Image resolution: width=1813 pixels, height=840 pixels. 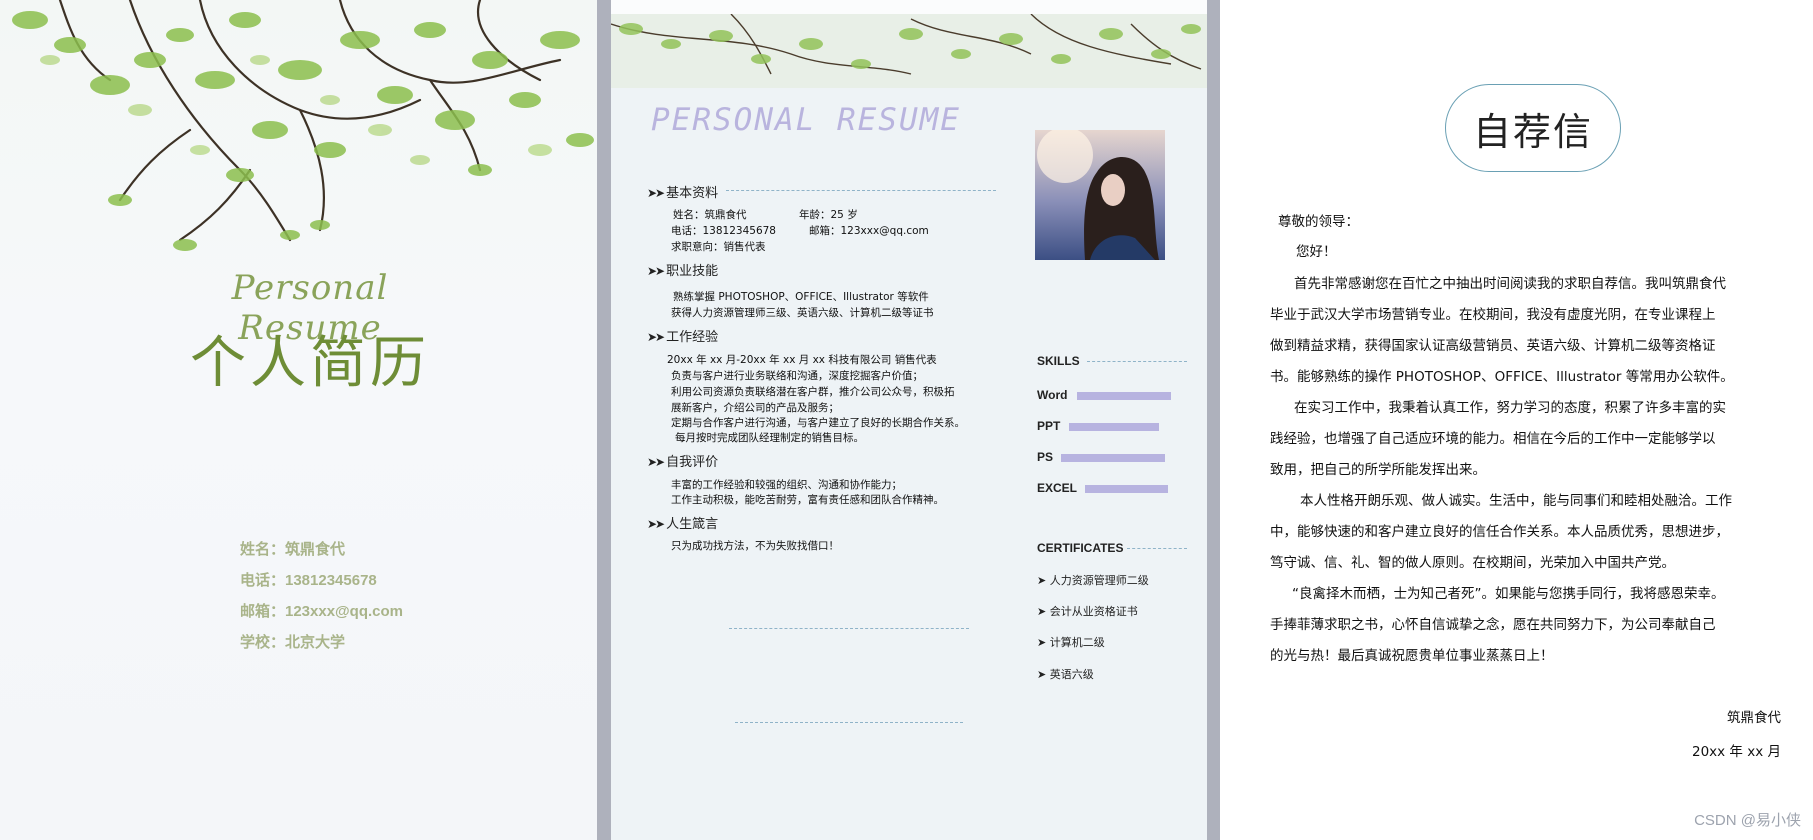 I want to click on letter-line: 践经验，也增强了自己适应环境的能力。相信在今后的工作中一定能够学以, so click(x=1493, y=439).